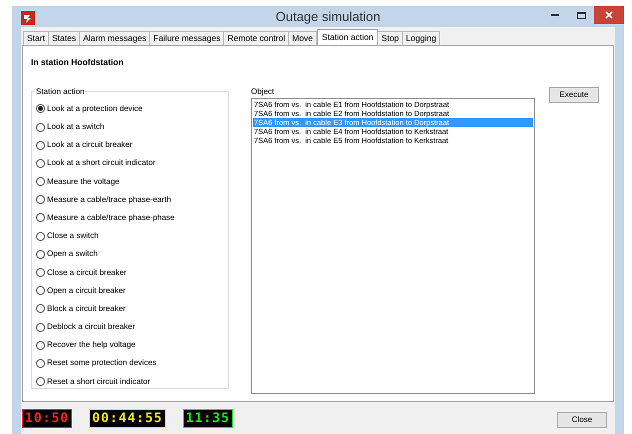  Describe the element at coordinates (421, 38) in the screenshot. I see `tab: Logging` at that location.